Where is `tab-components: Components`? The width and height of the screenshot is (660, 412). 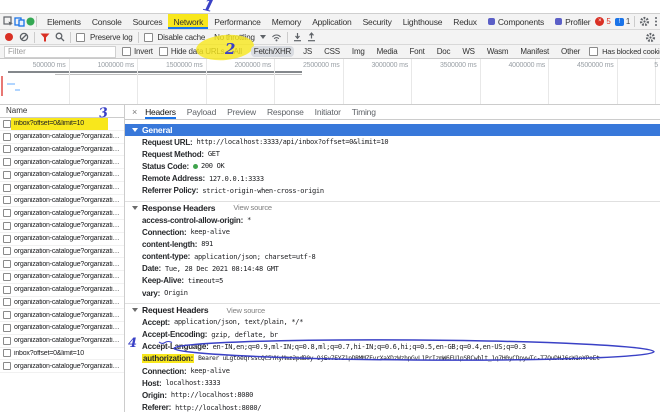 tab-components: Components is located at coordinates (516, 21).